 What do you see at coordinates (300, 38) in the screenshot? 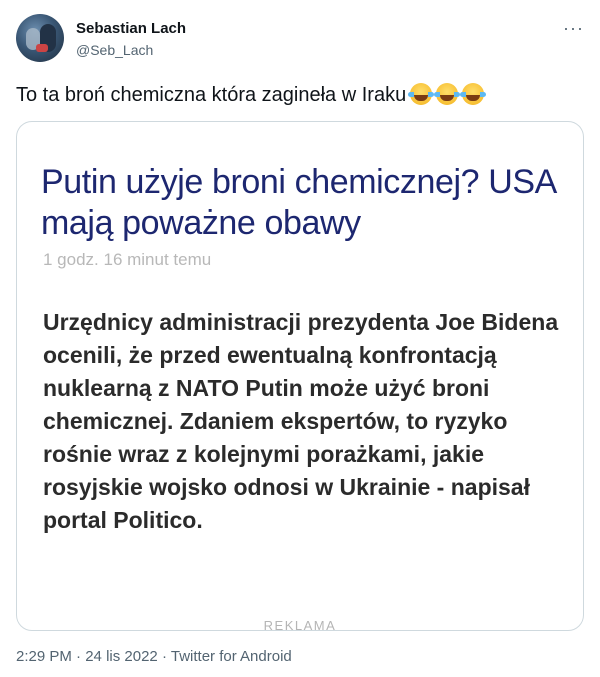
I see `tweet-header: Sebastian Lach @Seb_Lach ···` at bounding box center [300, 38].